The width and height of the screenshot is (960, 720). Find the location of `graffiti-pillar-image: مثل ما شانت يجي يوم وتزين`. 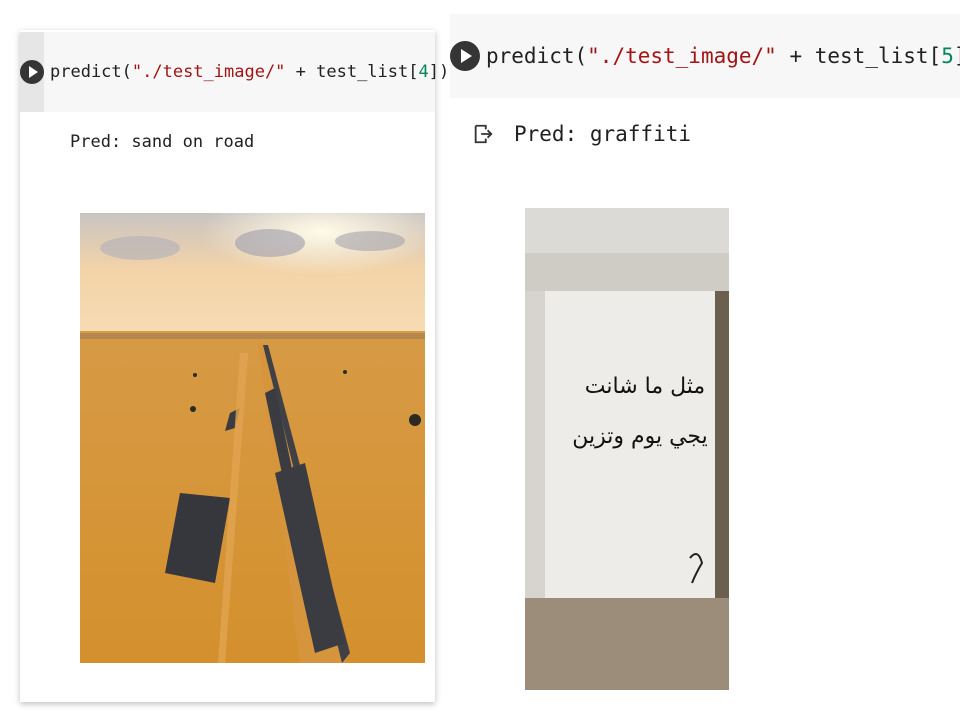

graffiti-pillar-image: مثل ما شانت يجي يوم وتزين is located at coordinates (627, 449).